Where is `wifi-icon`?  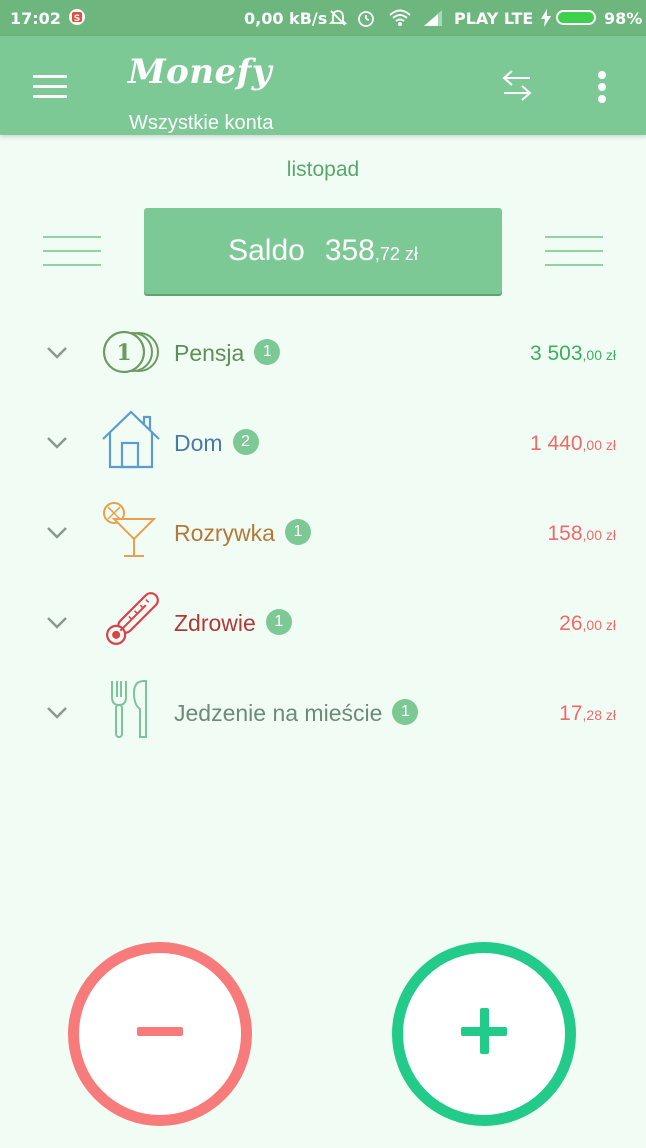 wifi-icon is located at coordinates (400, 17).